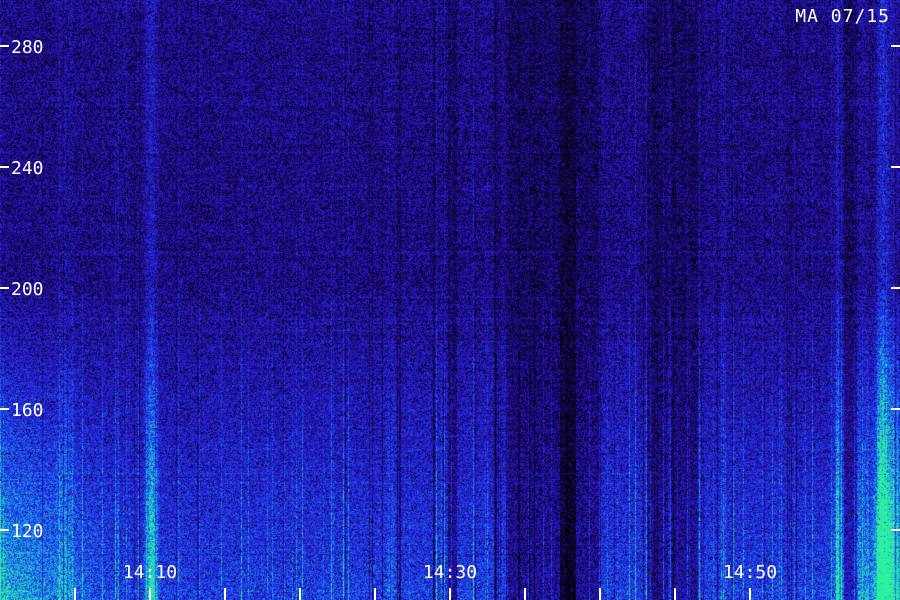 The width and height of the screenshot is (900, 600). What do you see at coordinates (27, 289) in the screenshot?
I see `y-tick-label: 200` at bounding box center [27, 289].